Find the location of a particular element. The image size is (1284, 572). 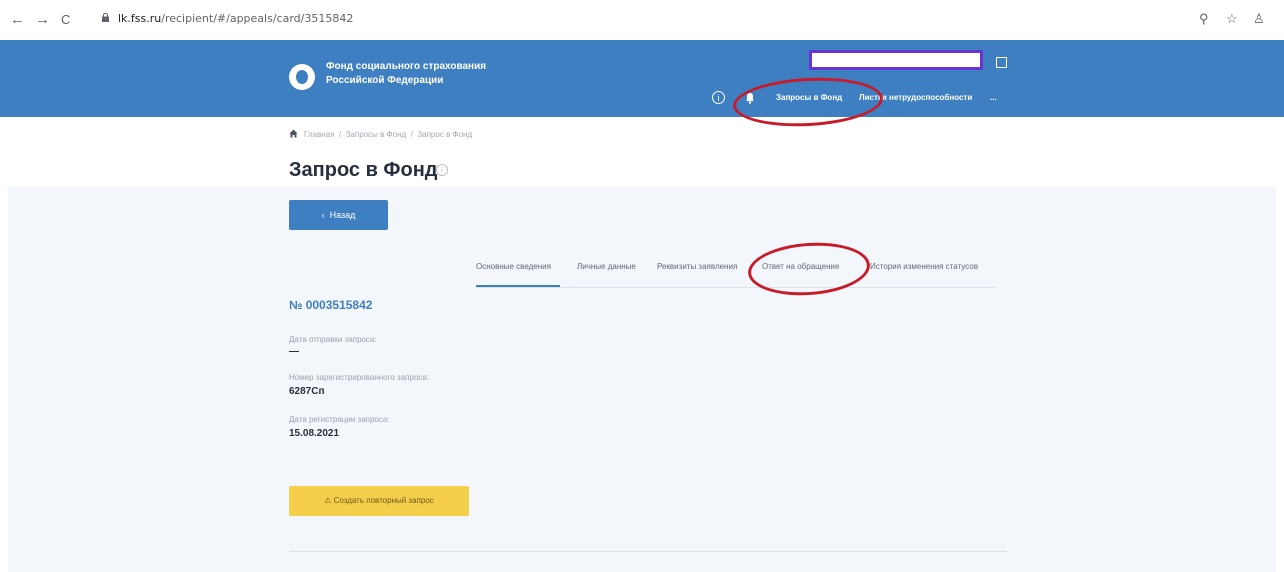

tab-personal-data: Личные данные is located at coordinates (606, 266).